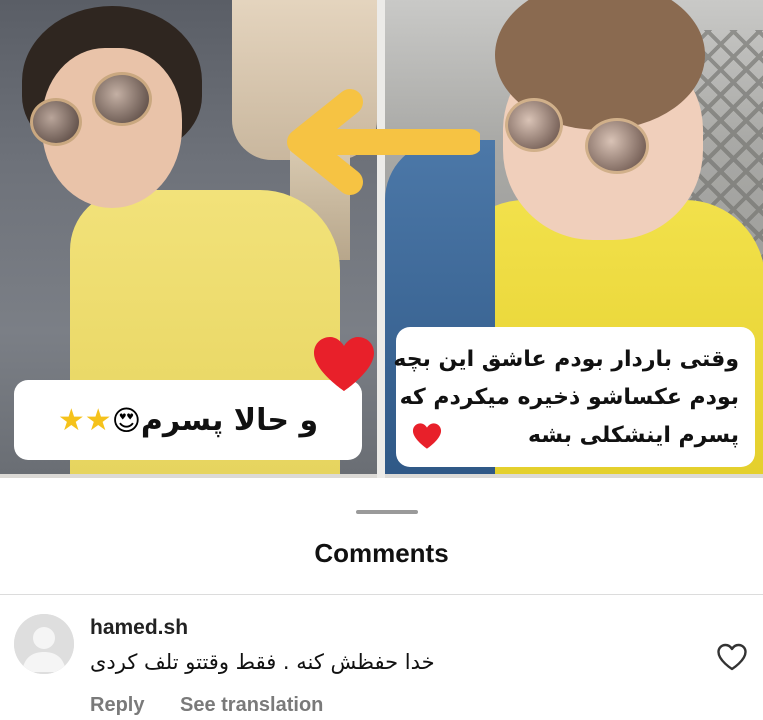  What do you see at coordinates (387, 512) in the screenshot?
I see `drag-handle` at bounding box center [387, 512].